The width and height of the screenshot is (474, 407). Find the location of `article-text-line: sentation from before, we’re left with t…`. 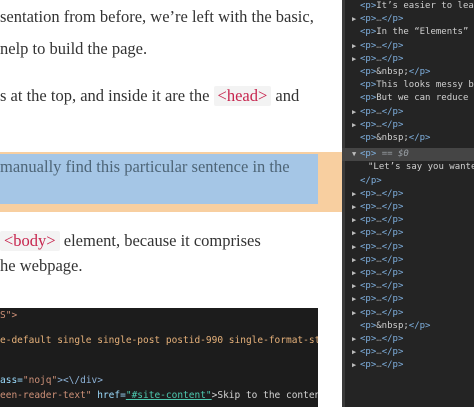

article-text-line: sentation from before, we’re left with t… is located at coordinates (157, 16).